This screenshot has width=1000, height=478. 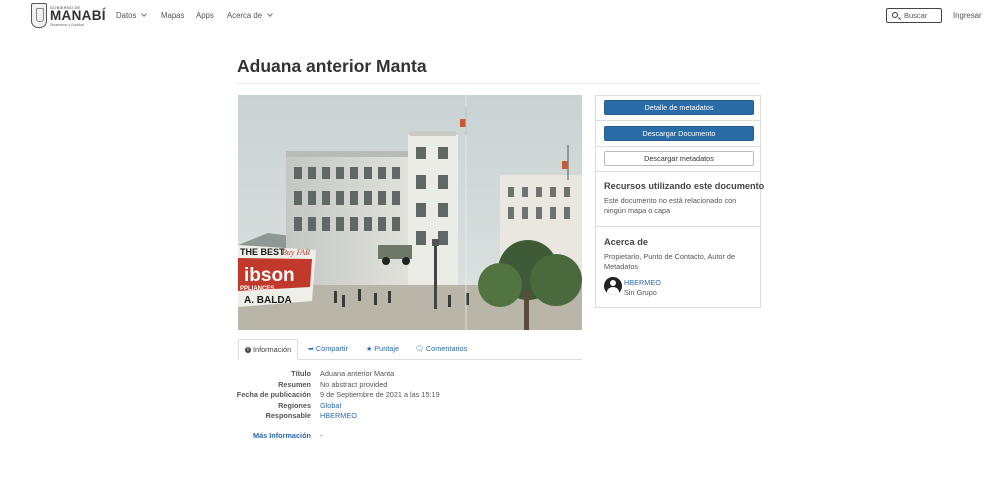 I want to click on nav-acerca-de-label: Acerca de, so click(x=245, y=15).